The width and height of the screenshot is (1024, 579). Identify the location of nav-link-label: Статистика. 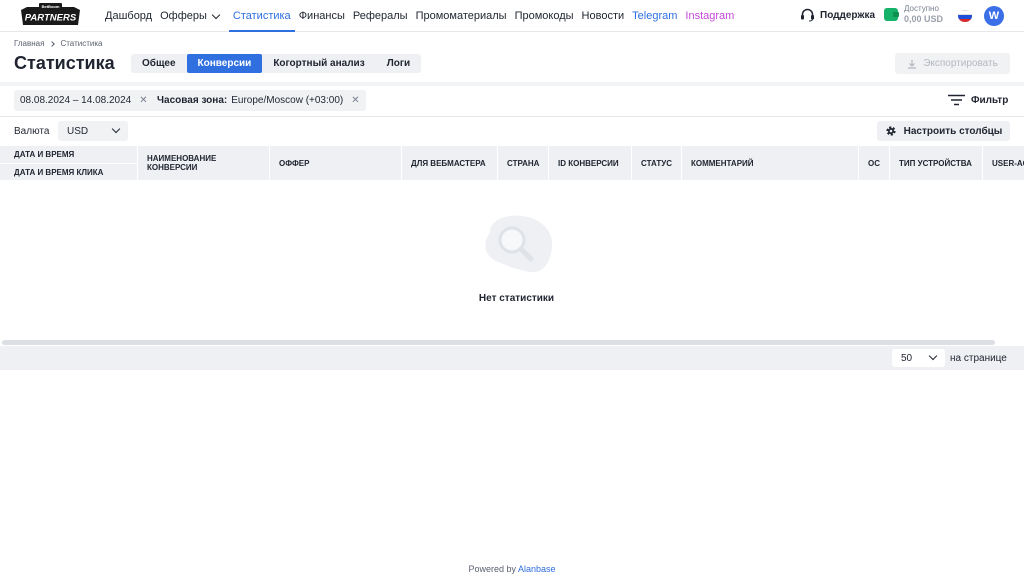
(261, 16).